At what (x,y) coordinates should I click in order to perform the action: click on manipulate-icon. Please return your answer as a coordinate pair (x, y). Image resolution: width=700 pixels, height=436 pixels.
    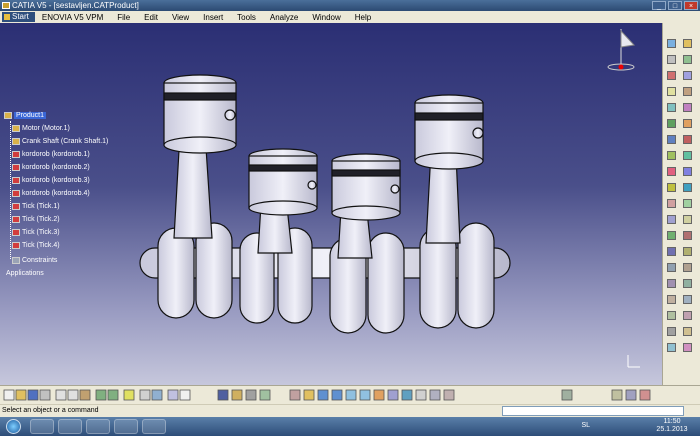
    Looking at the image, I should click on (687, 91).